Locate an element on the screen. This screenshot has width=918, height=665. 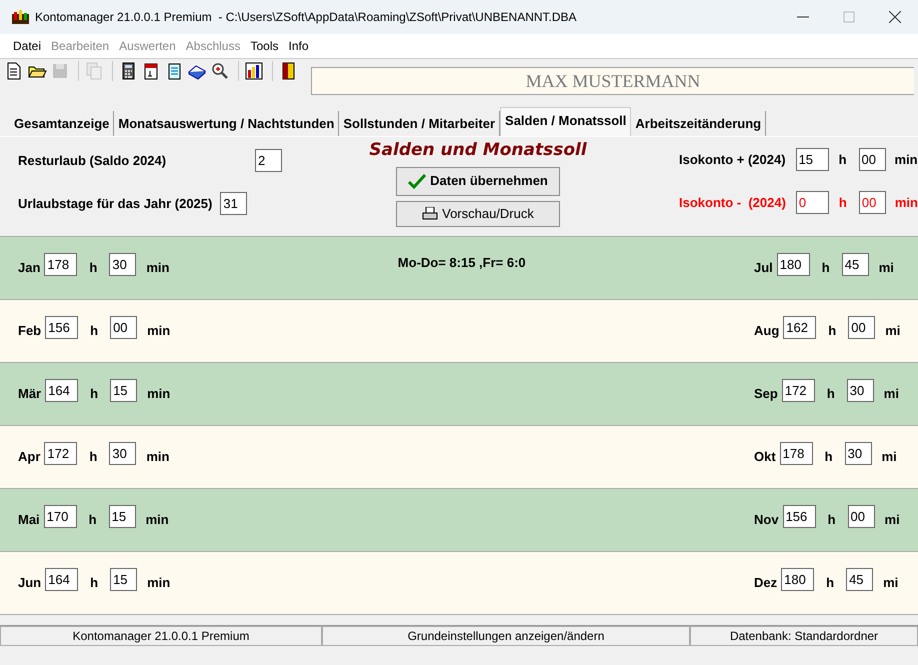
number-field: 2 is located at coordinates (268, 160).